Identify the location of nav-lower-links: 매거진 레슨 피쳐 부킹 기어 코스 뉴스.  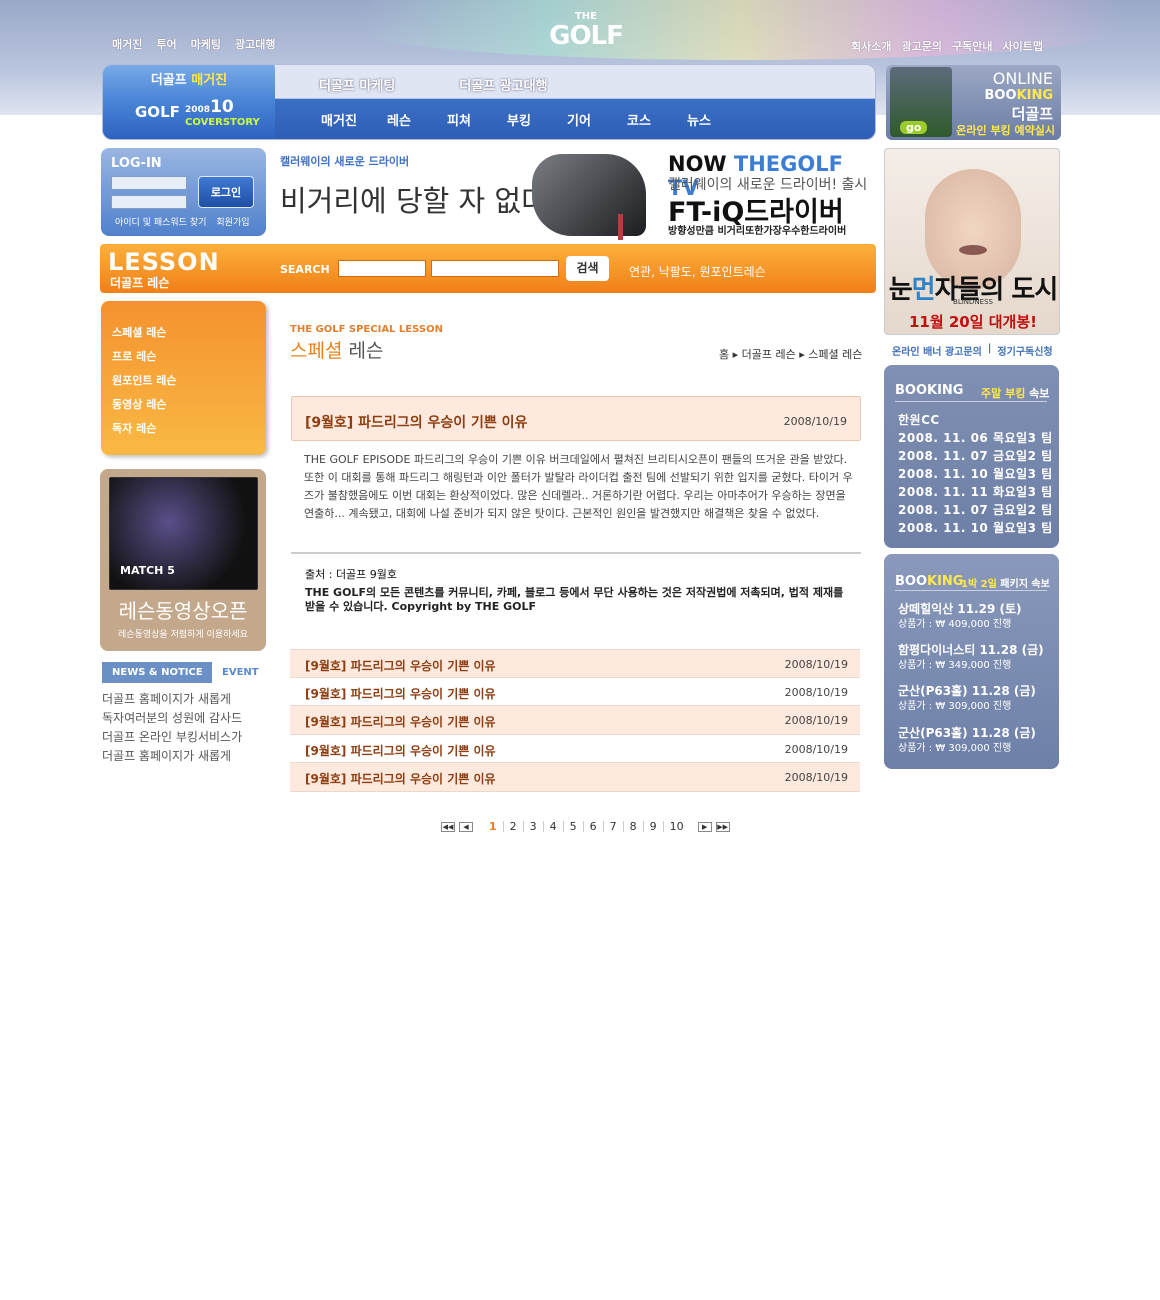
(519, 119).